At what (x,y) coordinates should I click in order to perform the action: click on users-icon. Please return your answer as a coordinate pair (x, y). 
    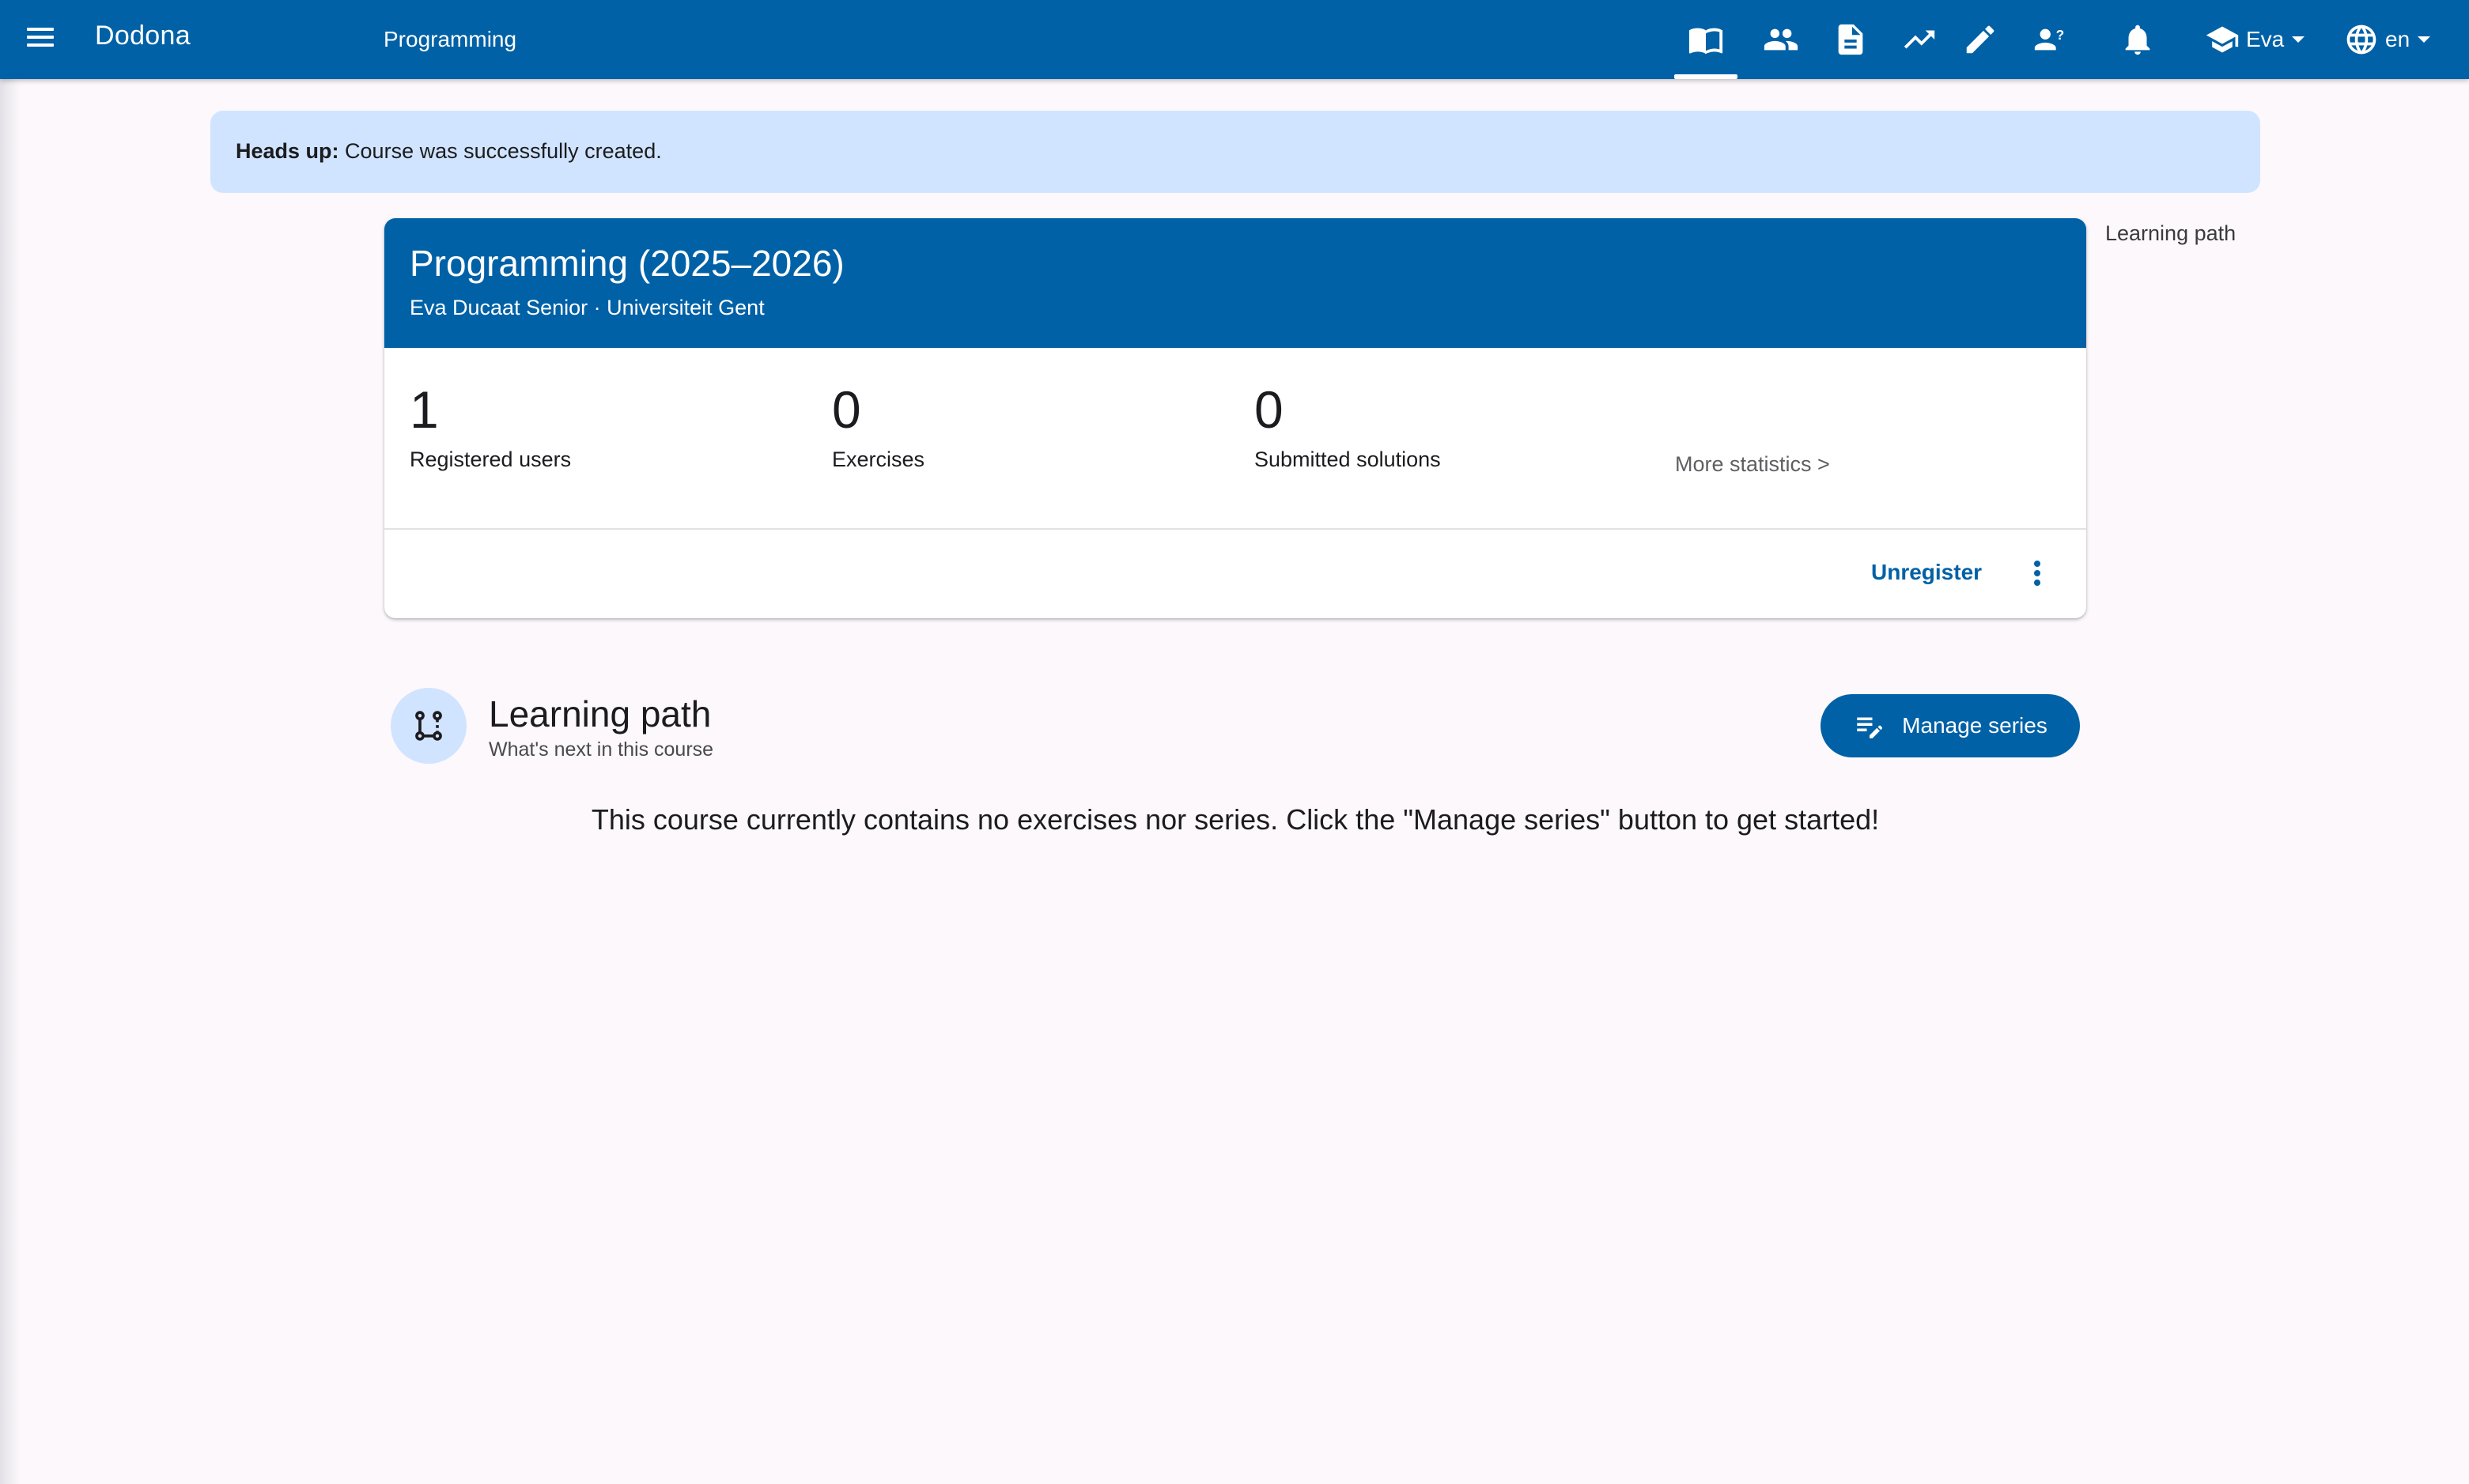
    Looking at the image, I should click on (1781, 39).